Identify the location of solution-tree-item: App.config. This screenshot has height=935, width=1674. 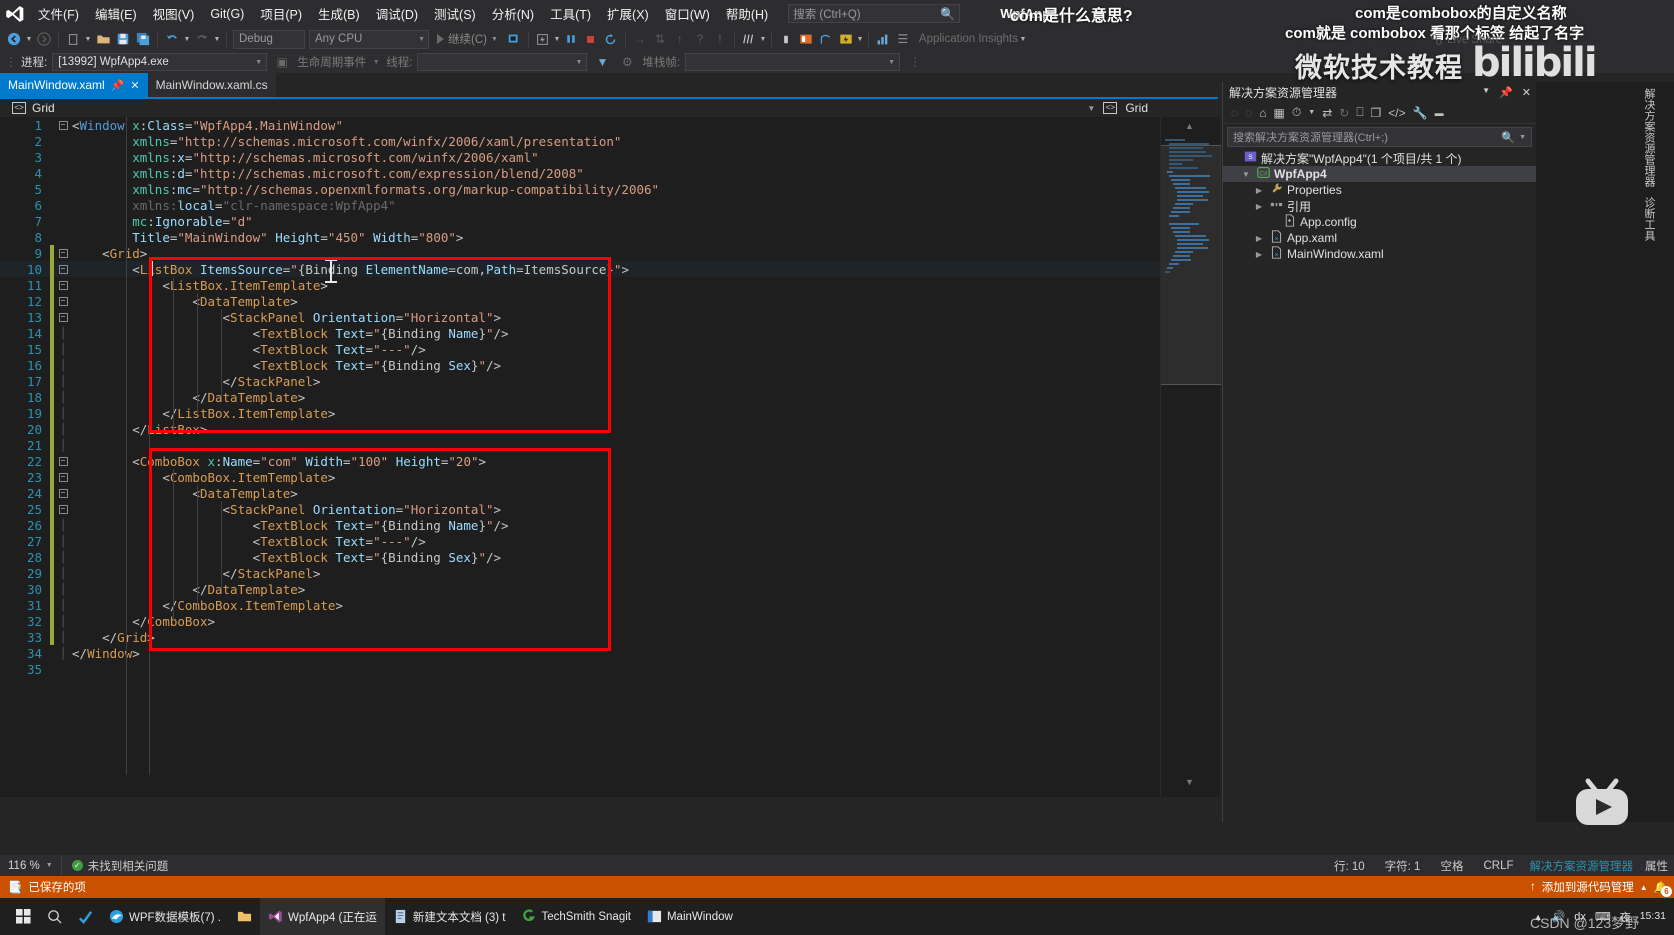
(1379, 222).